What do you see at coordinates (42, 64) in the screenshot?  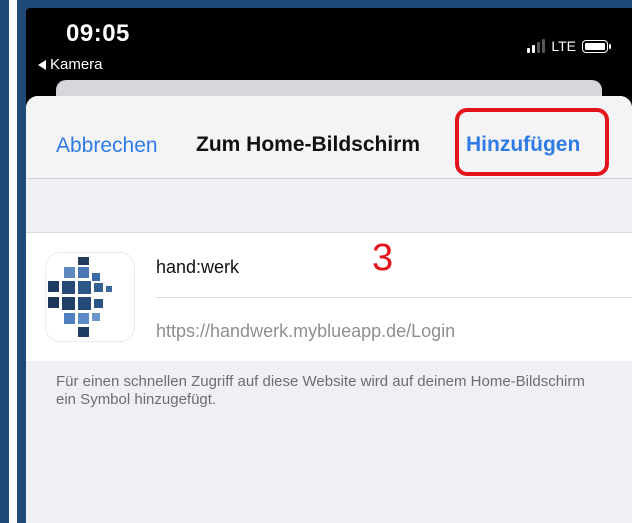 I see `back-arrow-icon` at bounding box center [42, 64].